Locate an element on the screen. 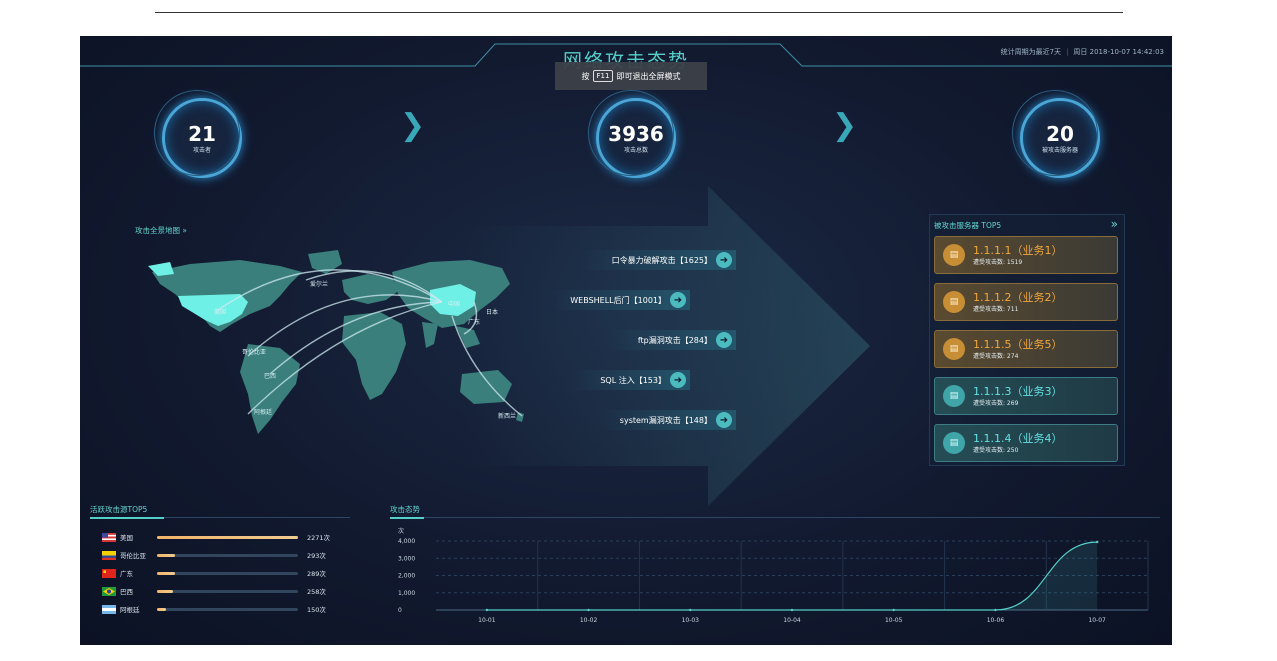 The height and width of the screenshot is (661, 1277). attack-type-item: 口令暴力破解攻击【1625】 ➜ is located at coordinates (658, 260).